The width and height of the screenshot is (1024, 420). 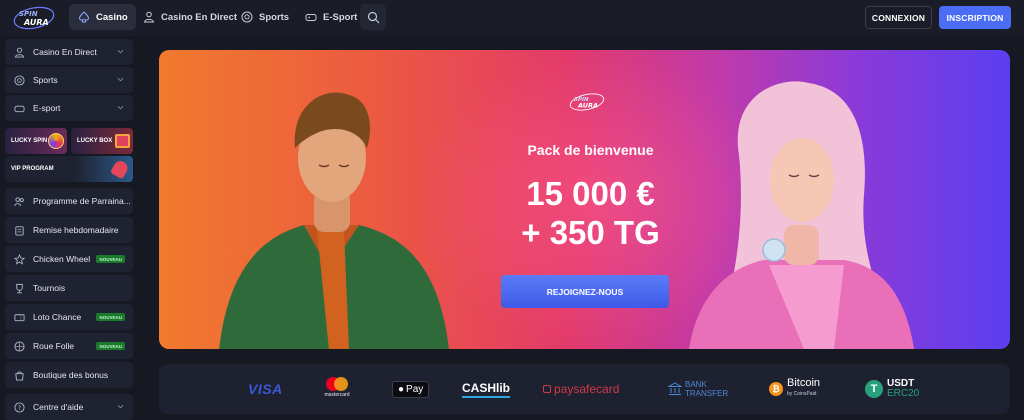 What do you see at coordinates (69, 169) in the screenshot?
I see `promo-vip-program: VIP PROGRAM` at bounding box center [69, 169].